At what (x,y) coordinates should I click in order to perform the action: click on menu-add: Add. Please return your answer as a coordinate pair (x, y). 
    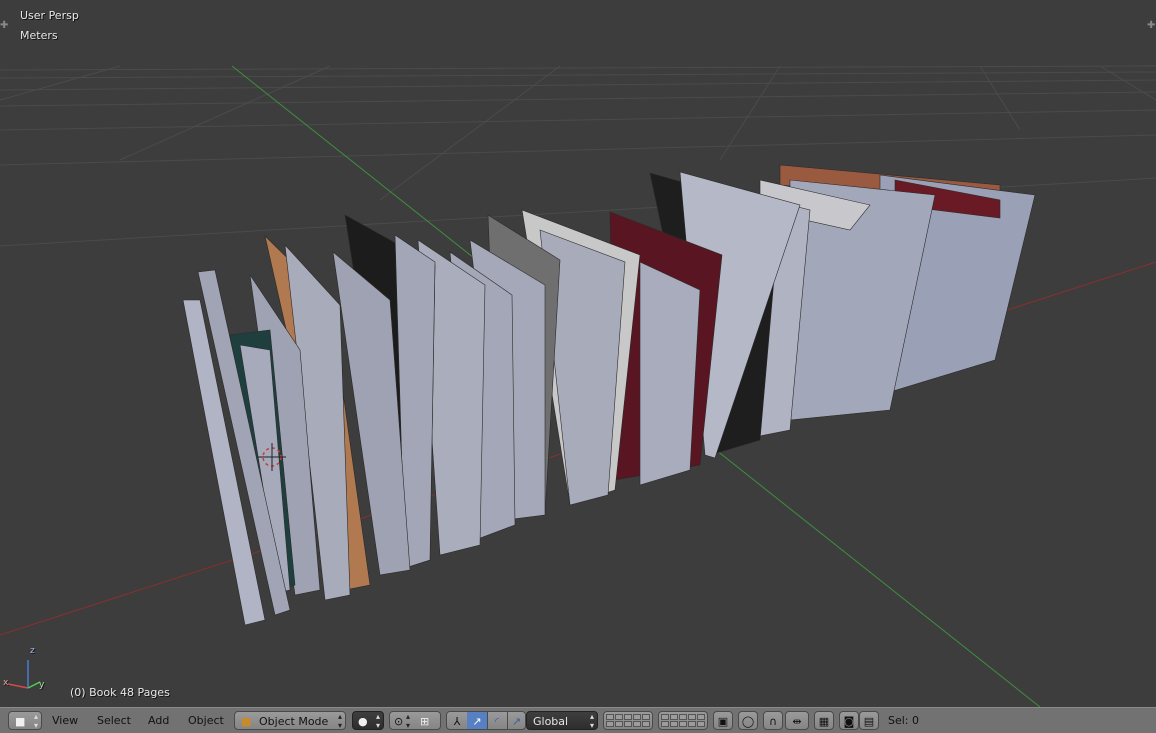
    Looking at the image, I should click on (158, 720).